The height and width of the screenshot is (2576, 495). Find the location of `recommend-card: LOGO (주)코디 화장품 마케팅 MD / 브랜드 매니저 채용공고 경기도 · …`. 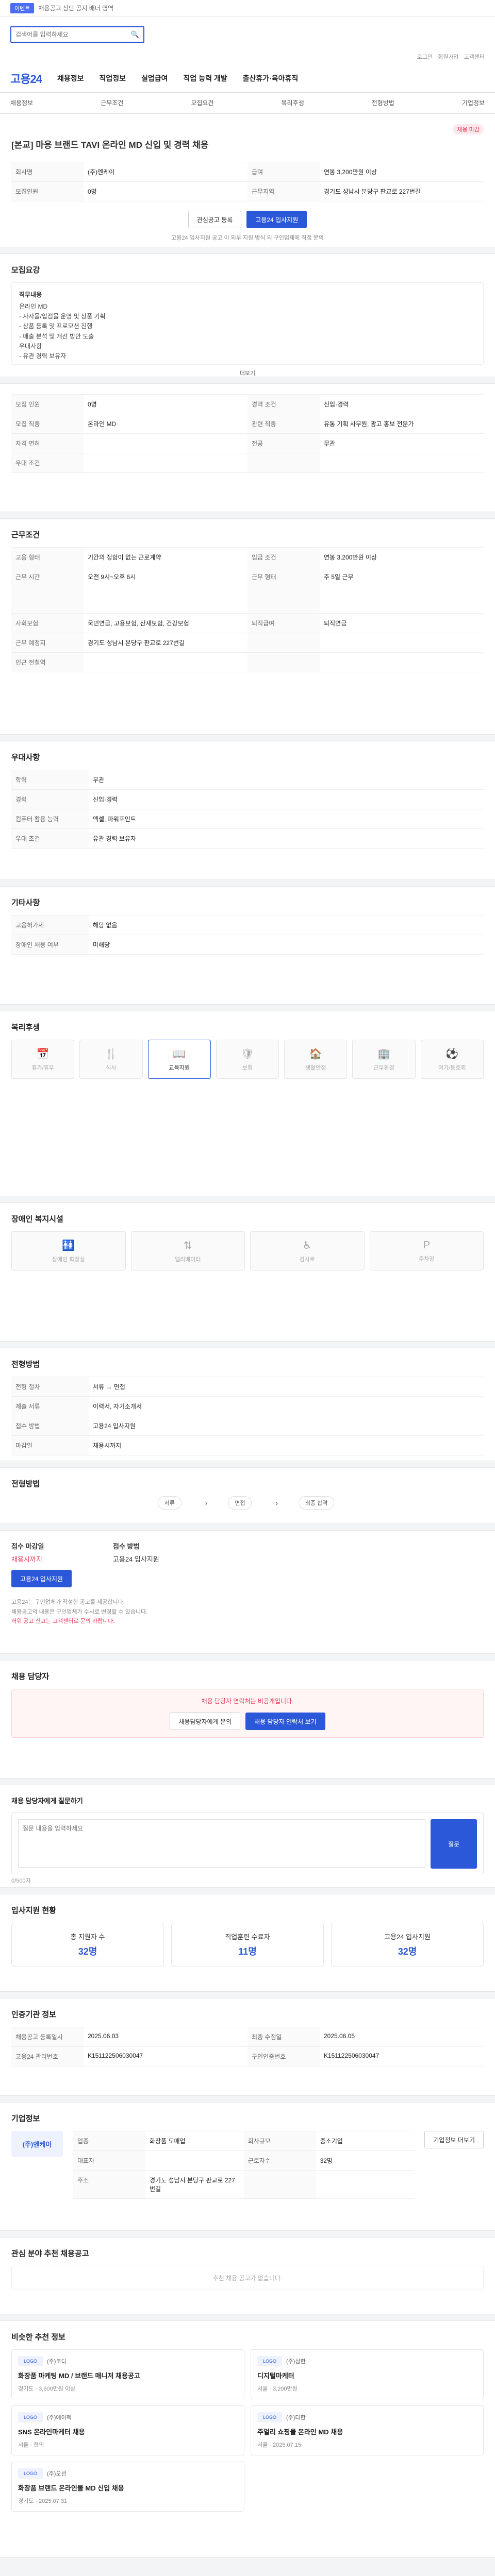

recommend-card: LOGO (주)코디 화장품 마케팅 MD / 브랜드 매니저 채용공고 경기도 · … is located at coordinates (127, 2374).